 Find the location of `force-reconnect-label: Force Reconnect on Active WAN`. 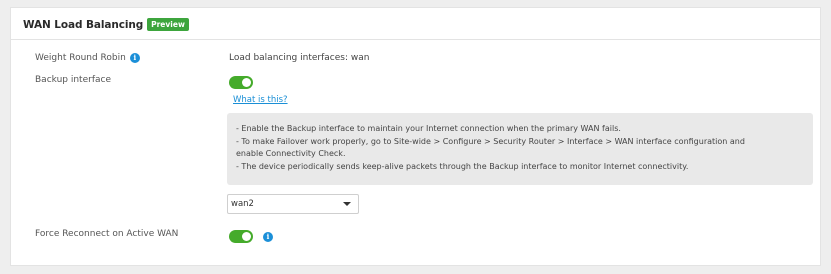

force-reconnect-label: Force Reconnect on Active WAN is located at coordinates (107, 234).